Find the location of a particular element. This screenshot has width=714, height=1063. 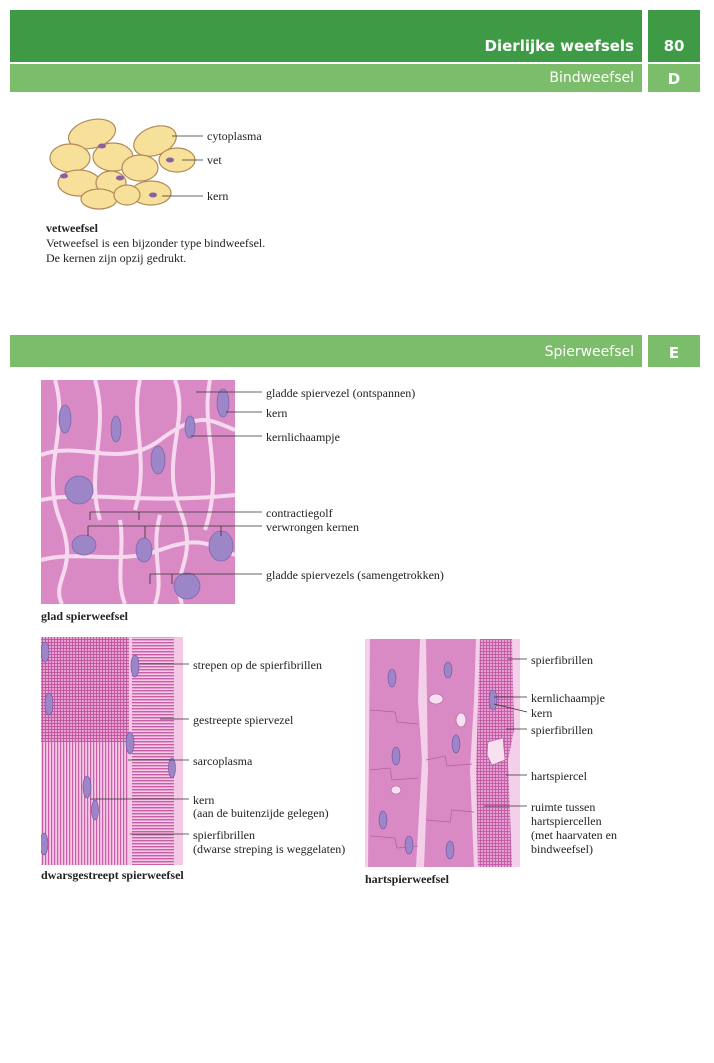

chapter-title: Dierlijke weefsels is located at coordinates (559, 46).